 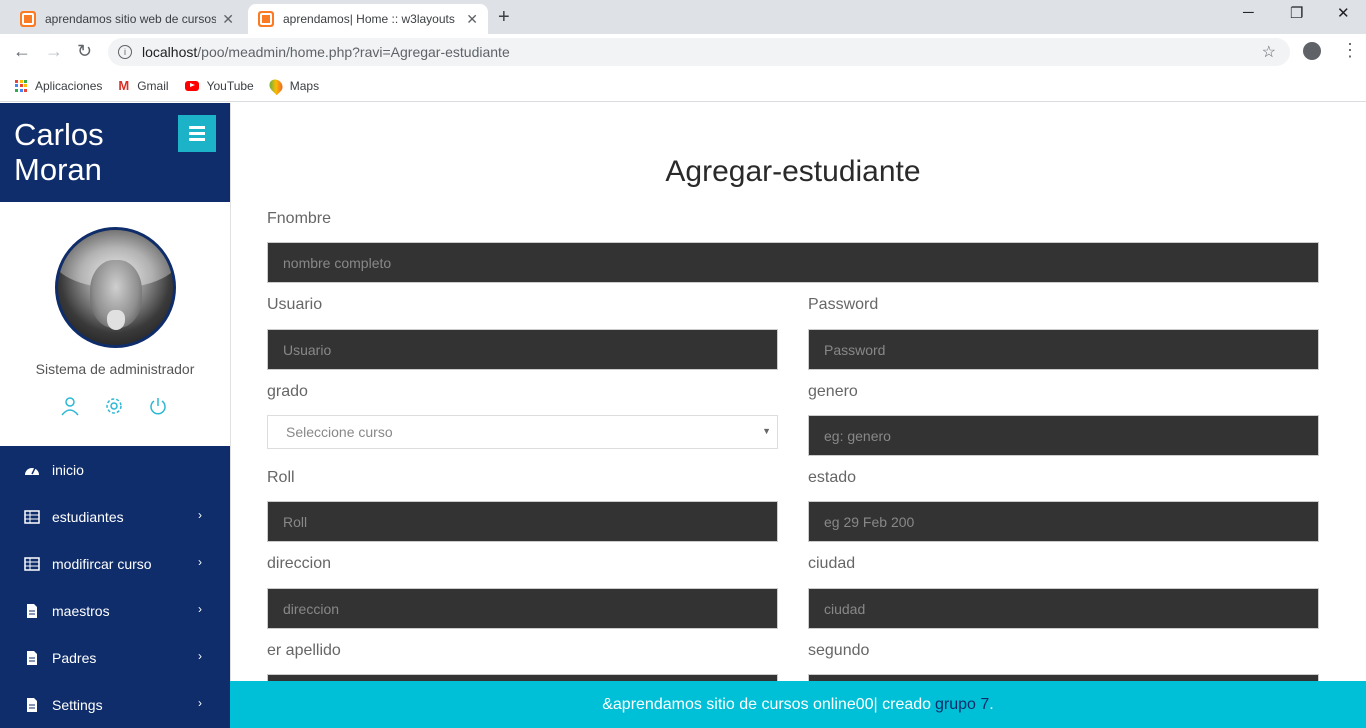 I want to click on dashboard-icon, so click(x=32, y=471).